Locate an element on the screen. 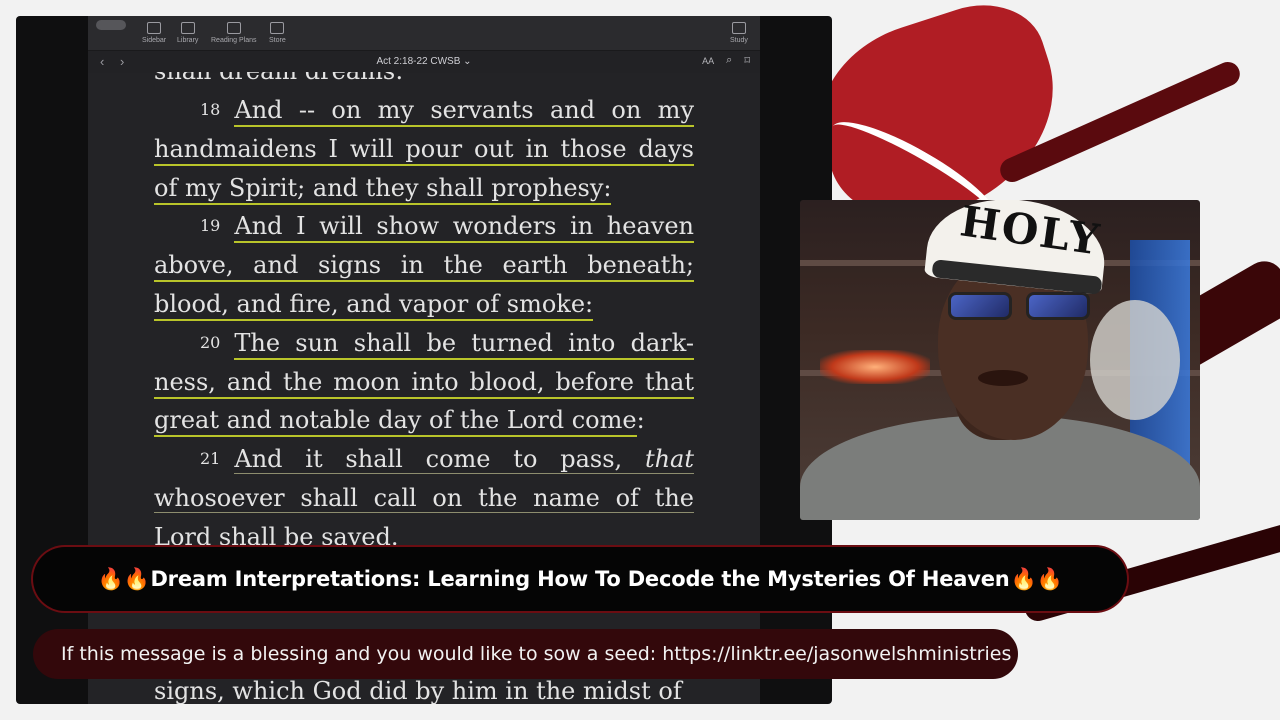  reference-bar: ‹ › Act 2:18-22 CWSB ⌄ AA ⌕ ⌑ is located at coordinates (424, 62).